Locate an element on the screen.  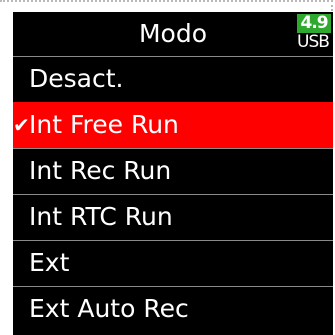
menu-item-label: Int RTC Run is located at coordinates (101, 216).